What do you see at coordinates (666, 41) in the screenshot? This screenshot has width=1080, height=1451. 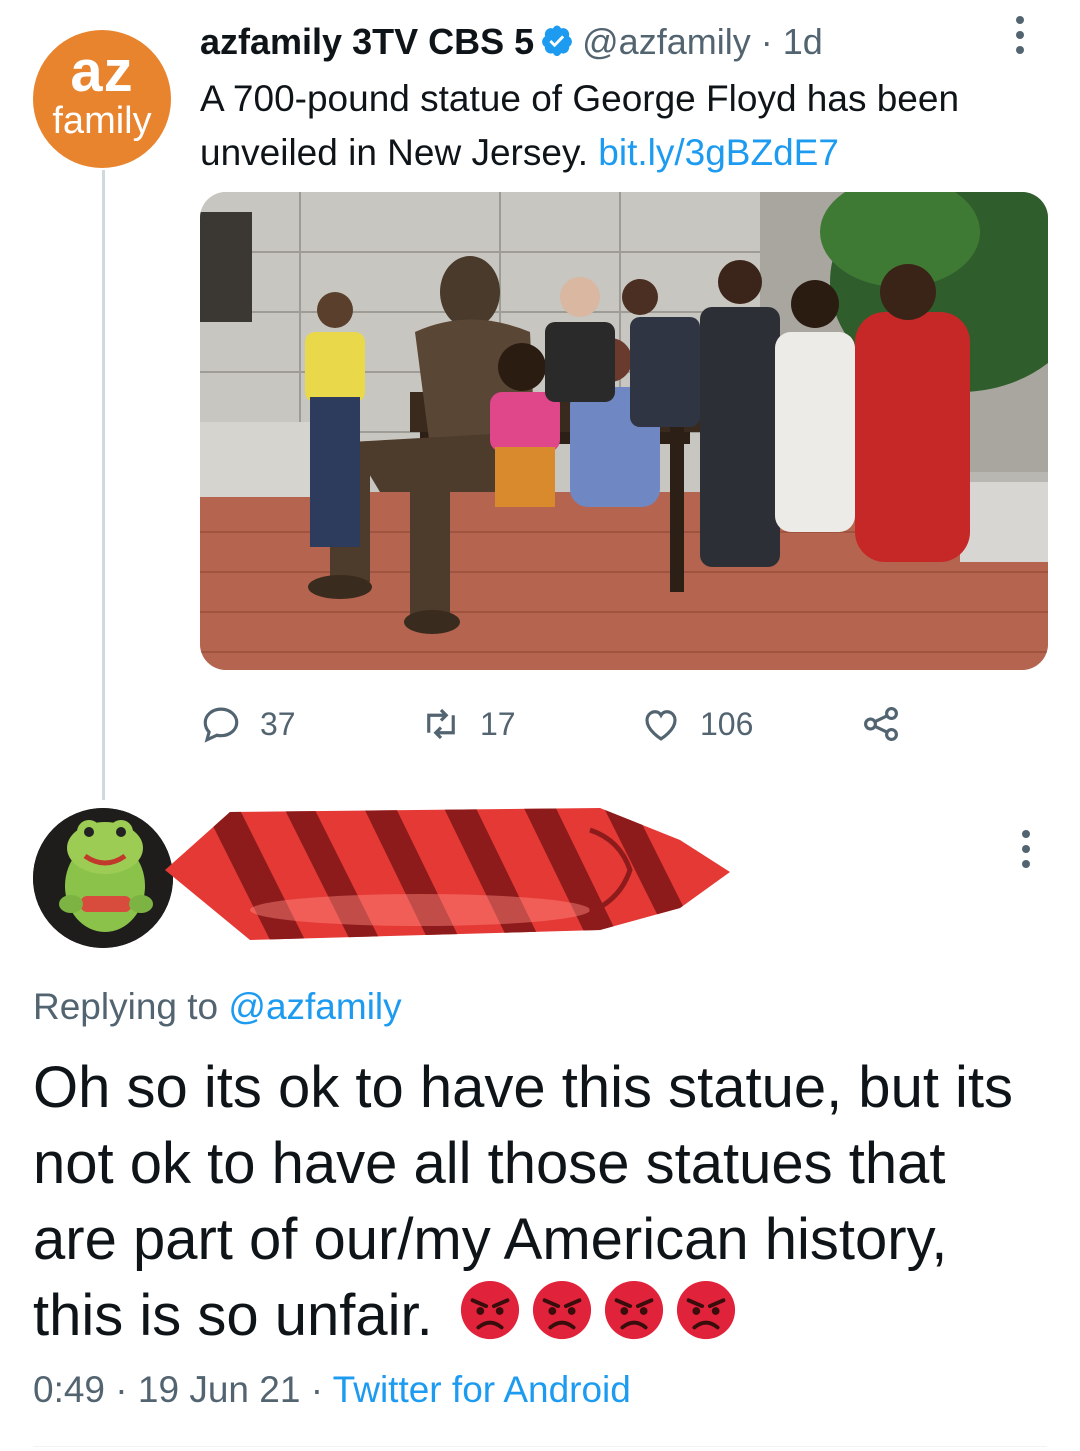 I see `author-handle: @azfamily` at bounding box center [666, 41].